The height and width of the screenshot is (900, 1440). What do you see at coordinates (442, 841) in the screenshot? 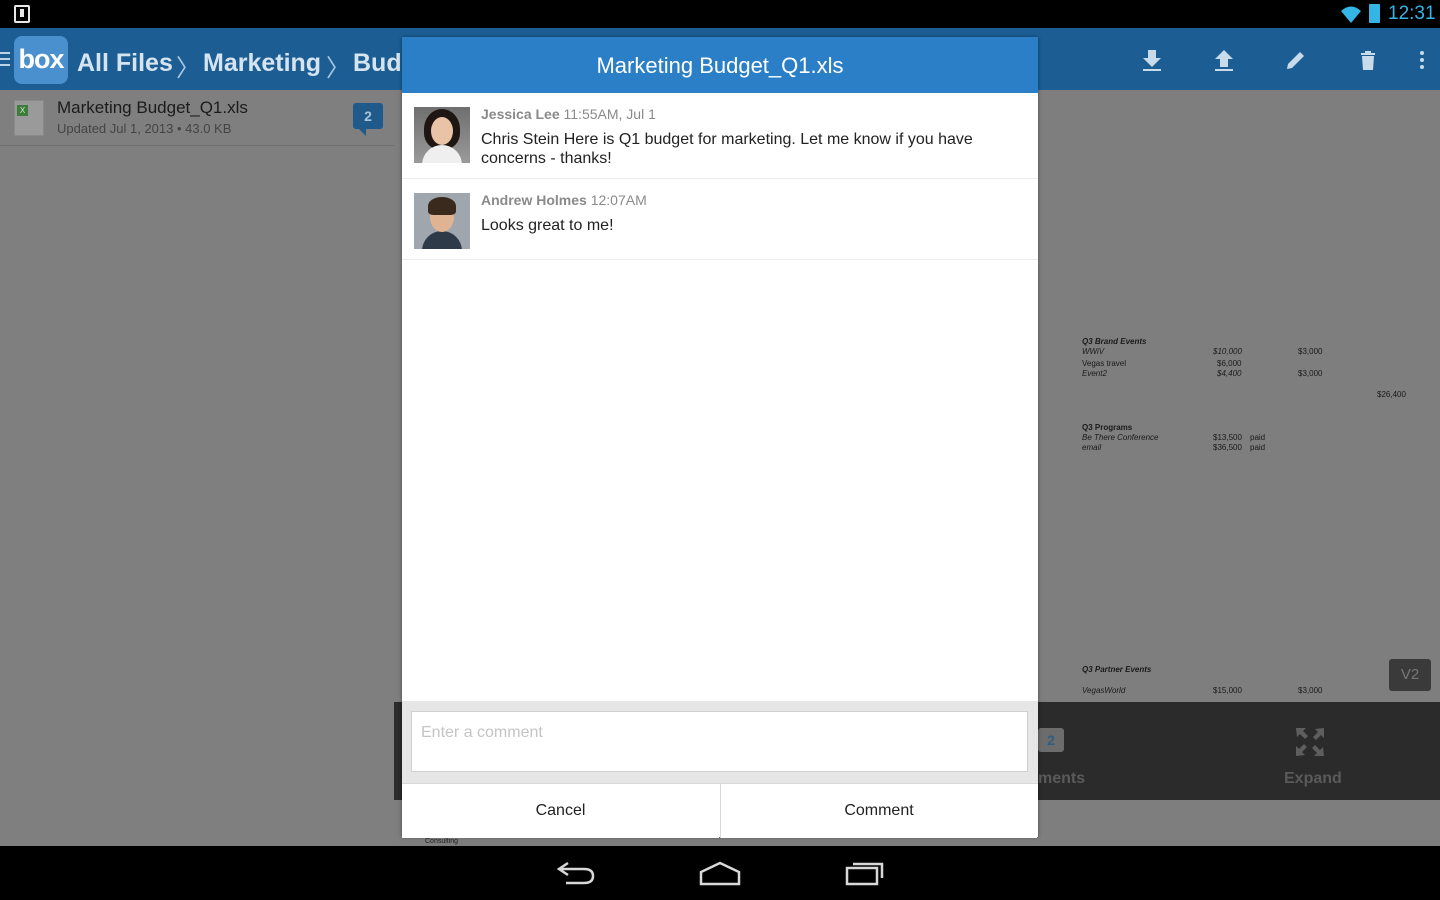
I see `sheet-cell: Consulting` at bounding box center [442, 841].